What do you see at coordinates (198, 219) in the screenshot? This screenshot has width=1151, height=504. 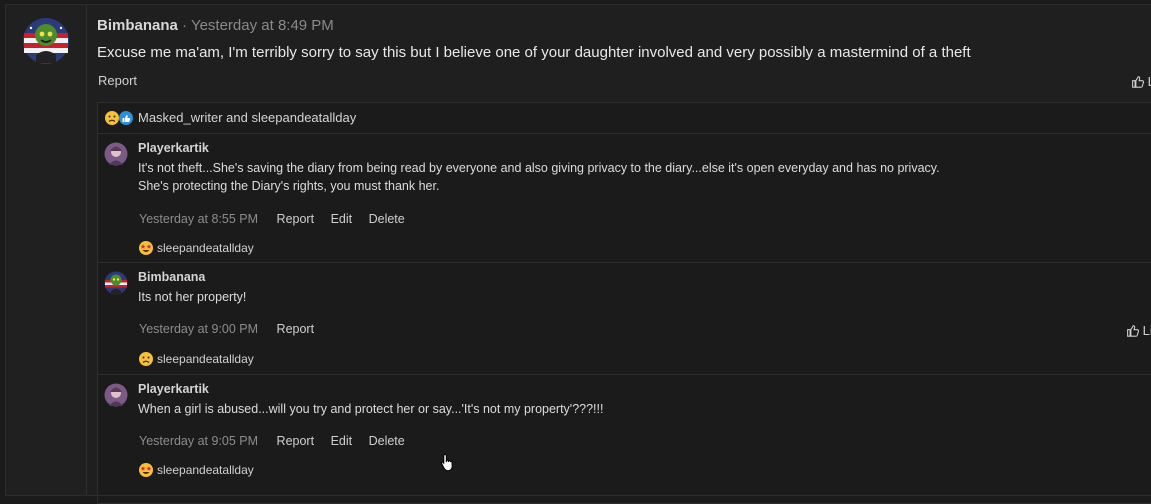 I see `comment-timestamp: Yesterday at 8:55 PM` at bounding box center [198, 219].